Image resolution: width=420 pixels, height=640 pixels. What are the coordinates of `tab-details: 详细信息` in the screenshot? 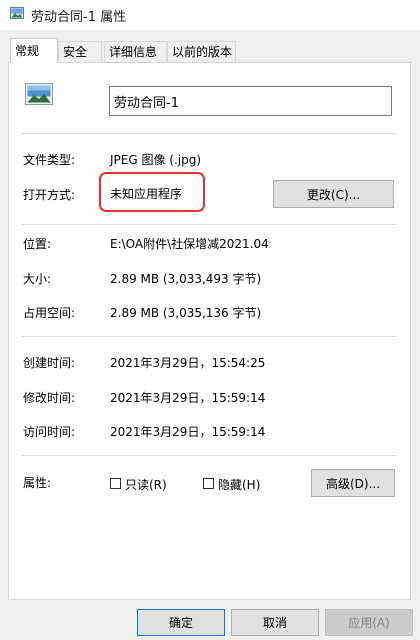 It's located at (135, 51).